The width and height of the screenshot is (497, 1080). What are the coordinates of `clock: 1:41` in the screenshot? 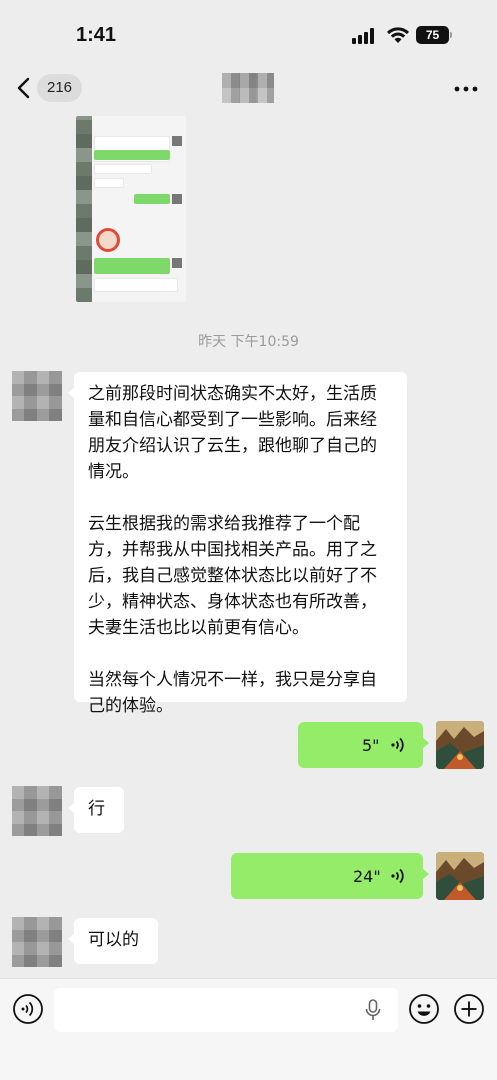 It's located at (96, 35).